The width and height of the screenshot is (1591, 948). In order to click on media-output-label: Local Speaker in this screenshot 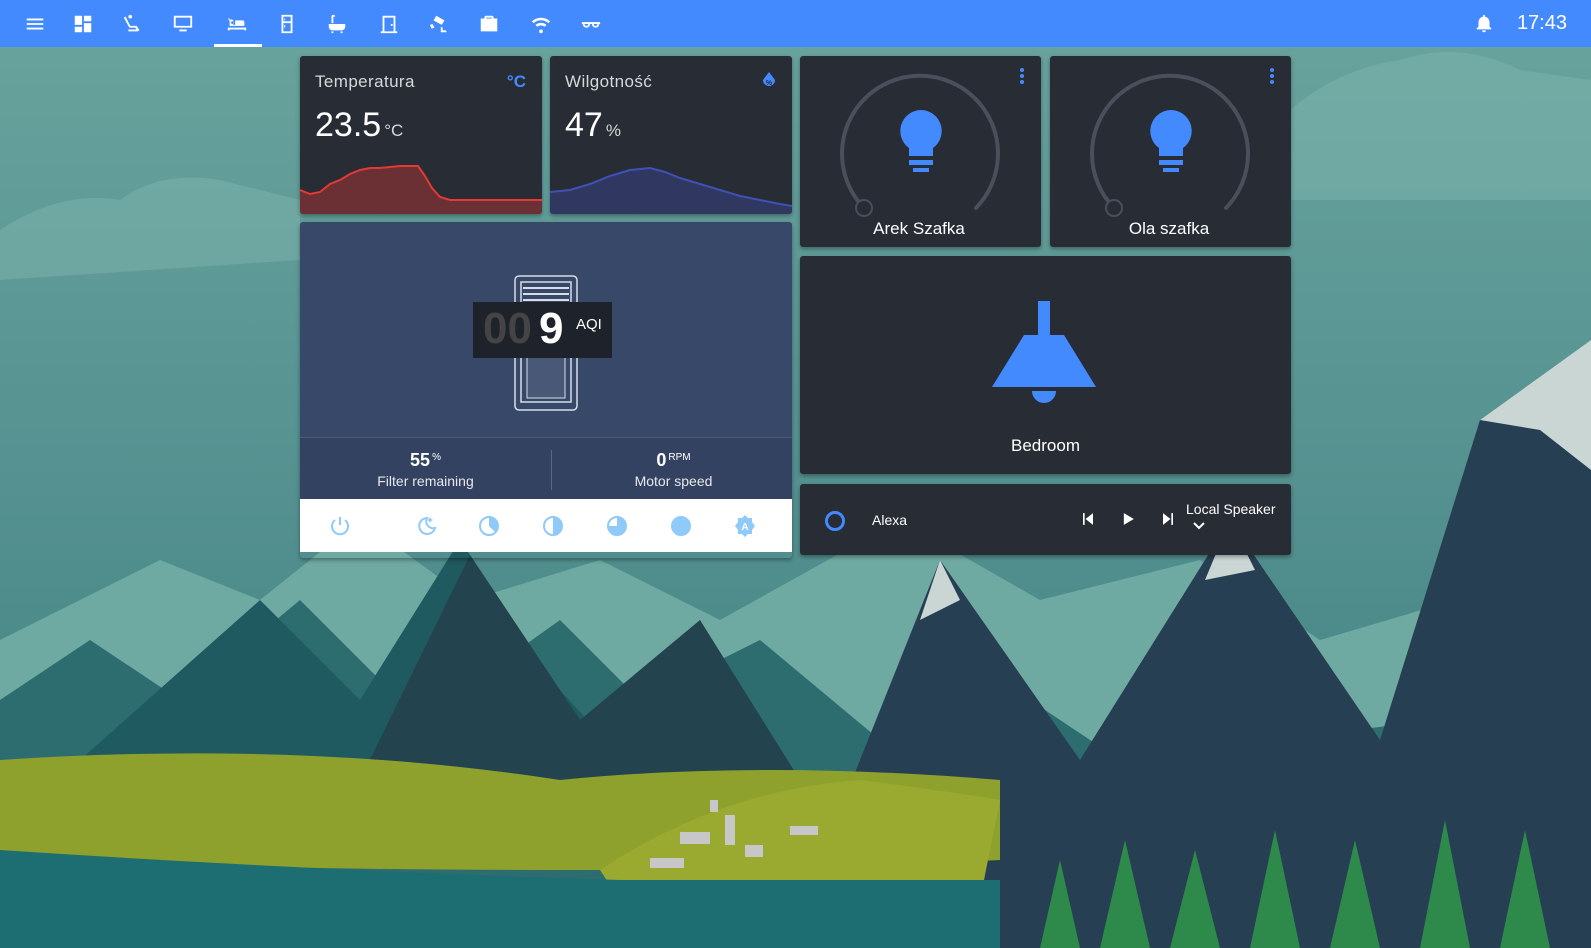, I will do `click(1231, 509)`.